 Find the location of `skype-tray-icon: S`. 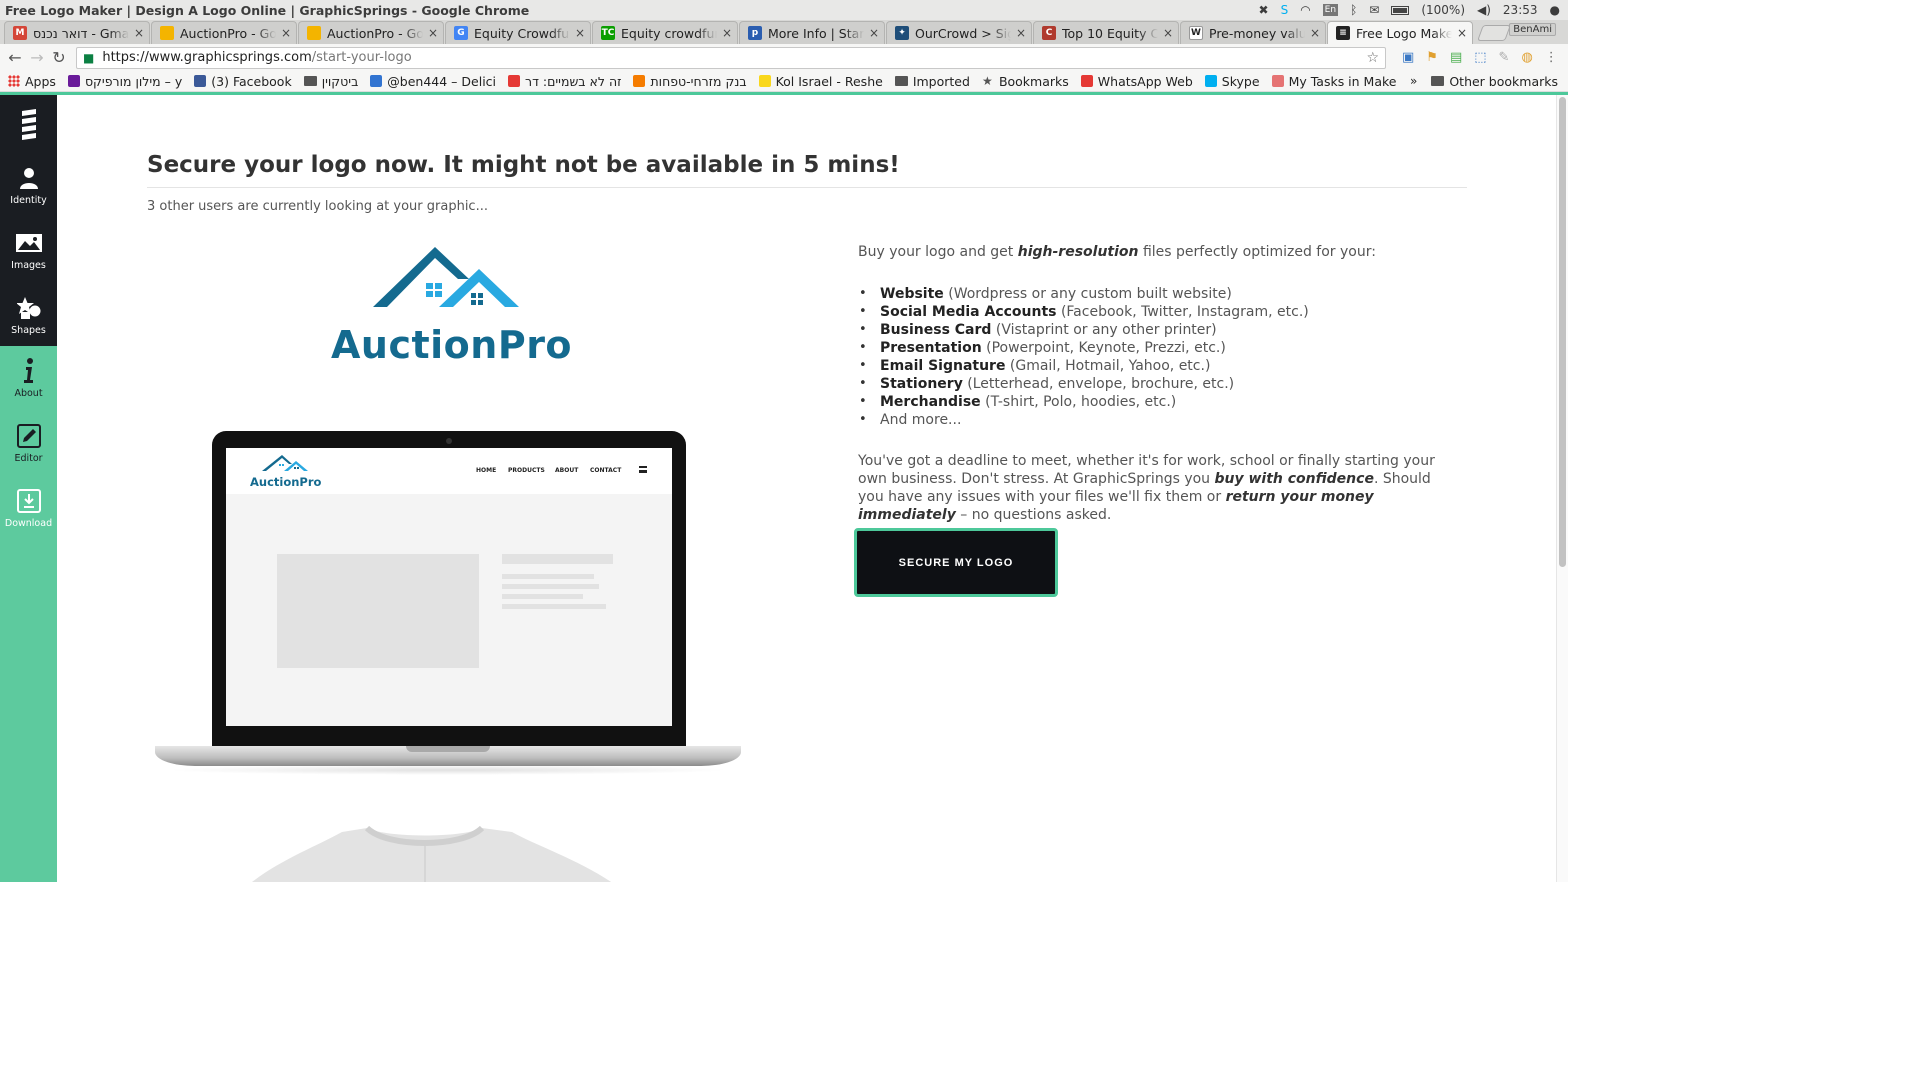

skype-tray-icon: S is located at coordinates (1285, 10).